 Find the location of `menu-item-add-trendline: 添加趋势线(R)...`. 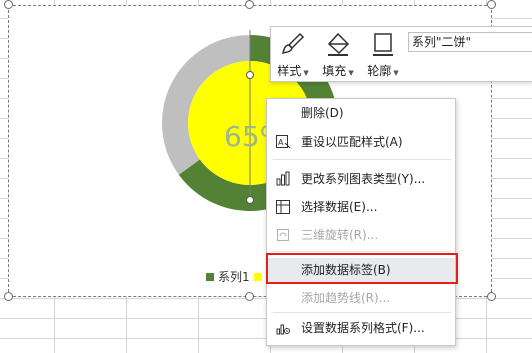

menu-item-add-trendline: 添加趋势线(R)... is located at coordinates (361, 298).